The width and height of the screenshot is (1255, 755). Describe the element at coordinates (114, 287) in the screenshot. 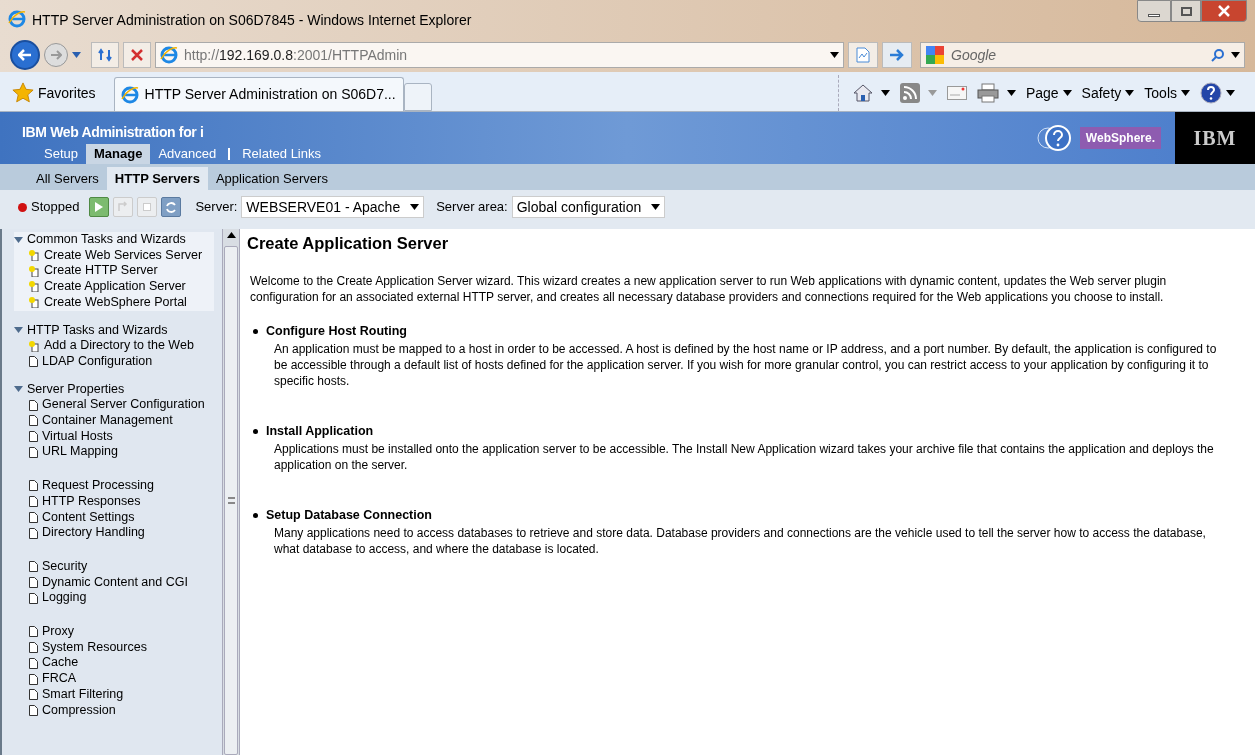

I see `sidebar-link: Create Application Server` at that location.